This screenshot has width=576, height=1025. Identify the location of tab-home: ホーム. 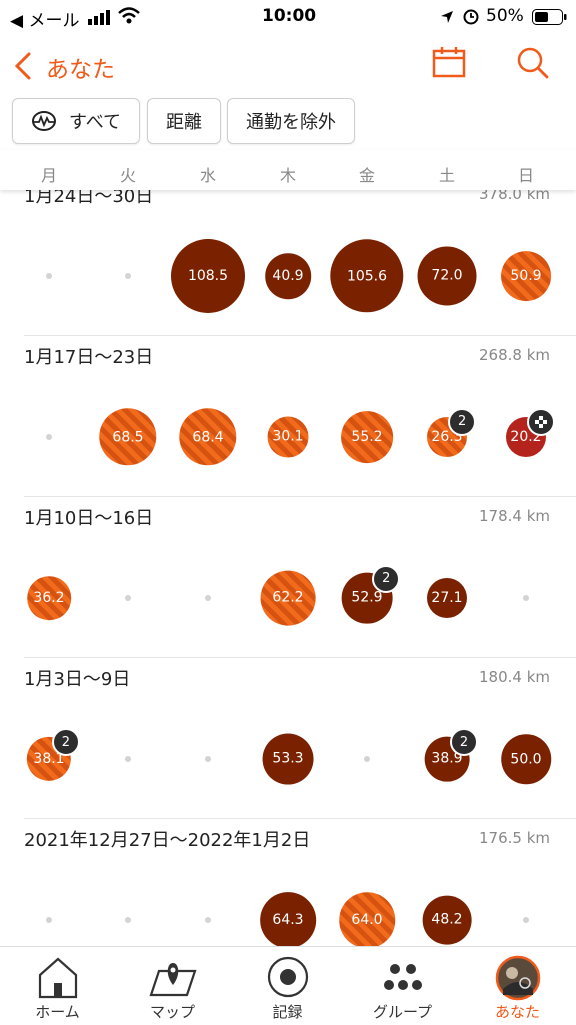
(57, 986).